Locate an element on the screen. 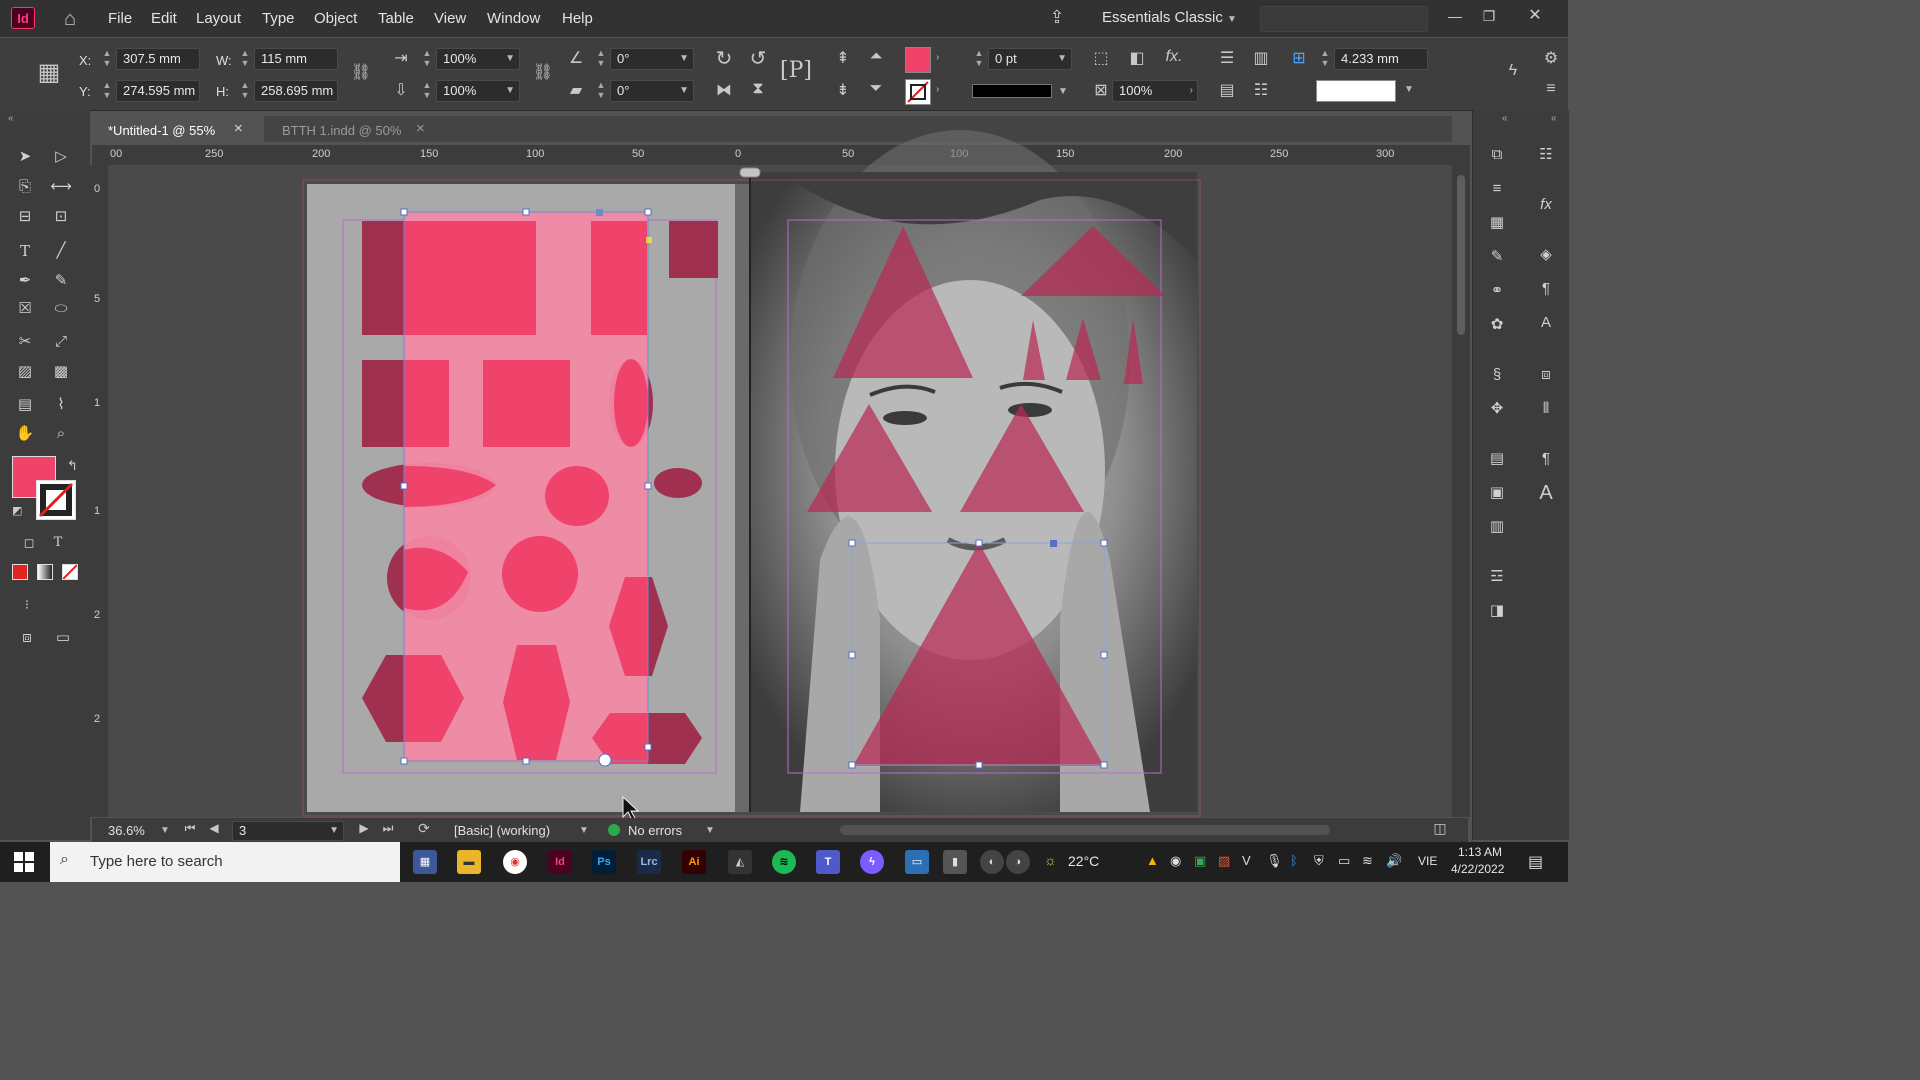  stroke-panel-icon: § is located at coordinates (1497, 375).